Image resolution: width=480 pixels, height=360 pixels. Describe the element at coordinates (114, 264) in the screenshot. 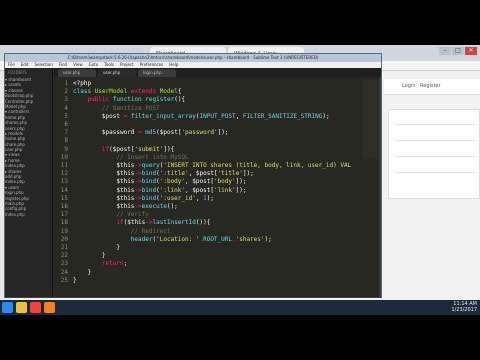

I see `code-line: return;` at that location.